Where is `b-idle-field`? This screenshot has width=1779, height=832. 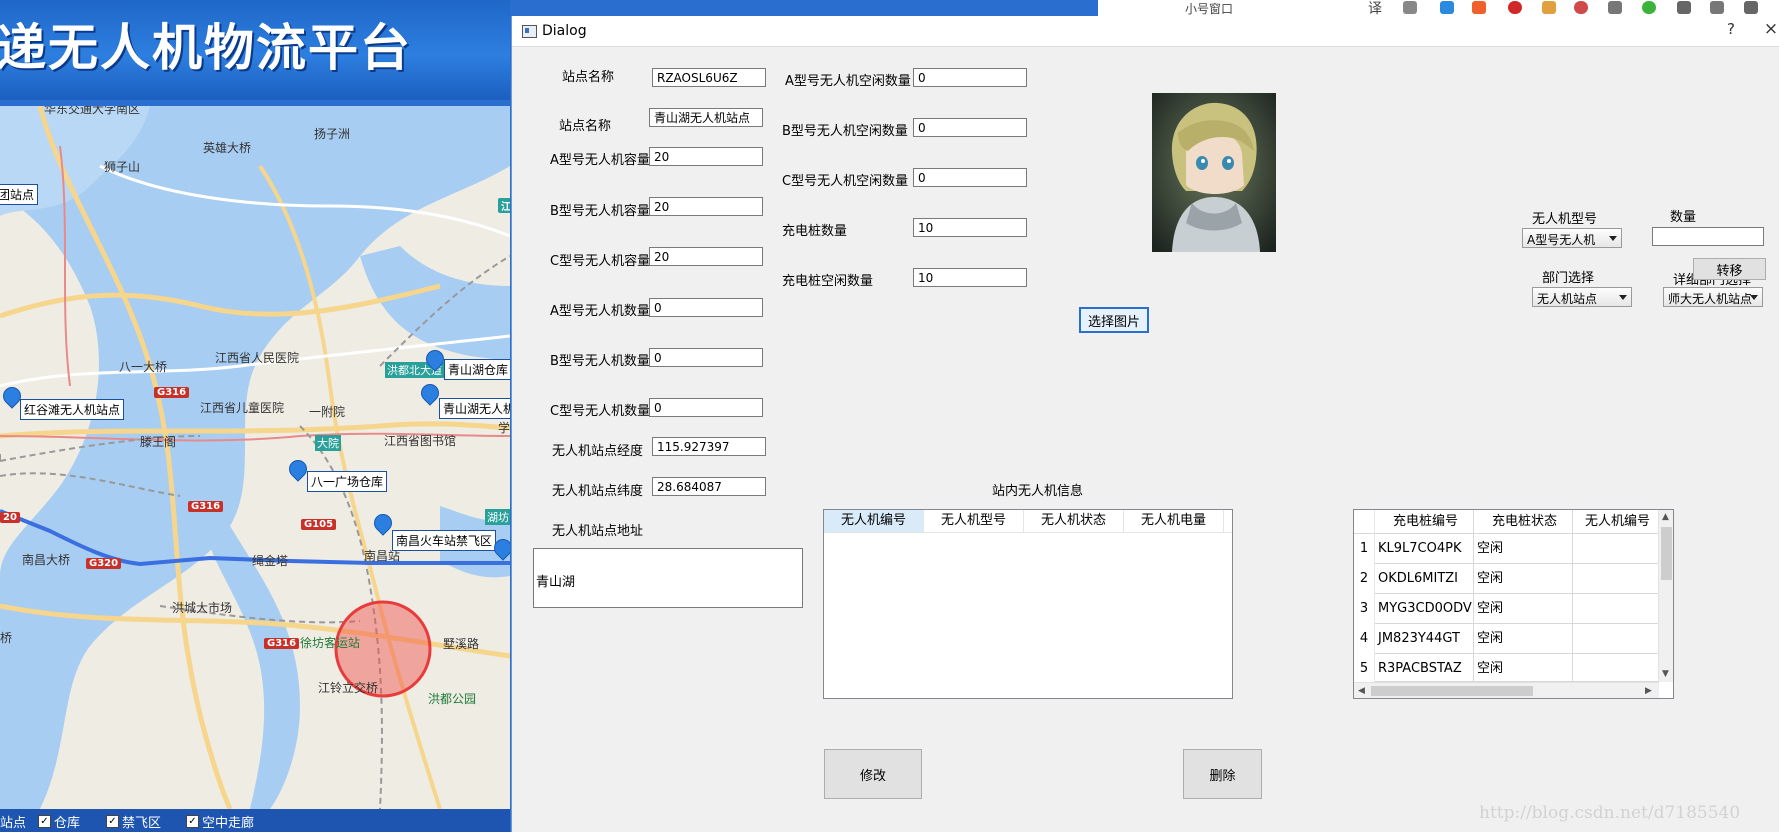 b-idle-field is located at coordinates (970, 127).